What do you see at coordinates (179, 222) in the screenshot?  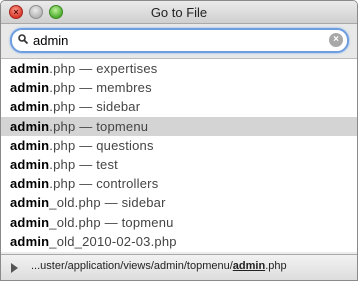 I see `result-item: admin_old.php — topmenu` at bounding box center [179, 222].